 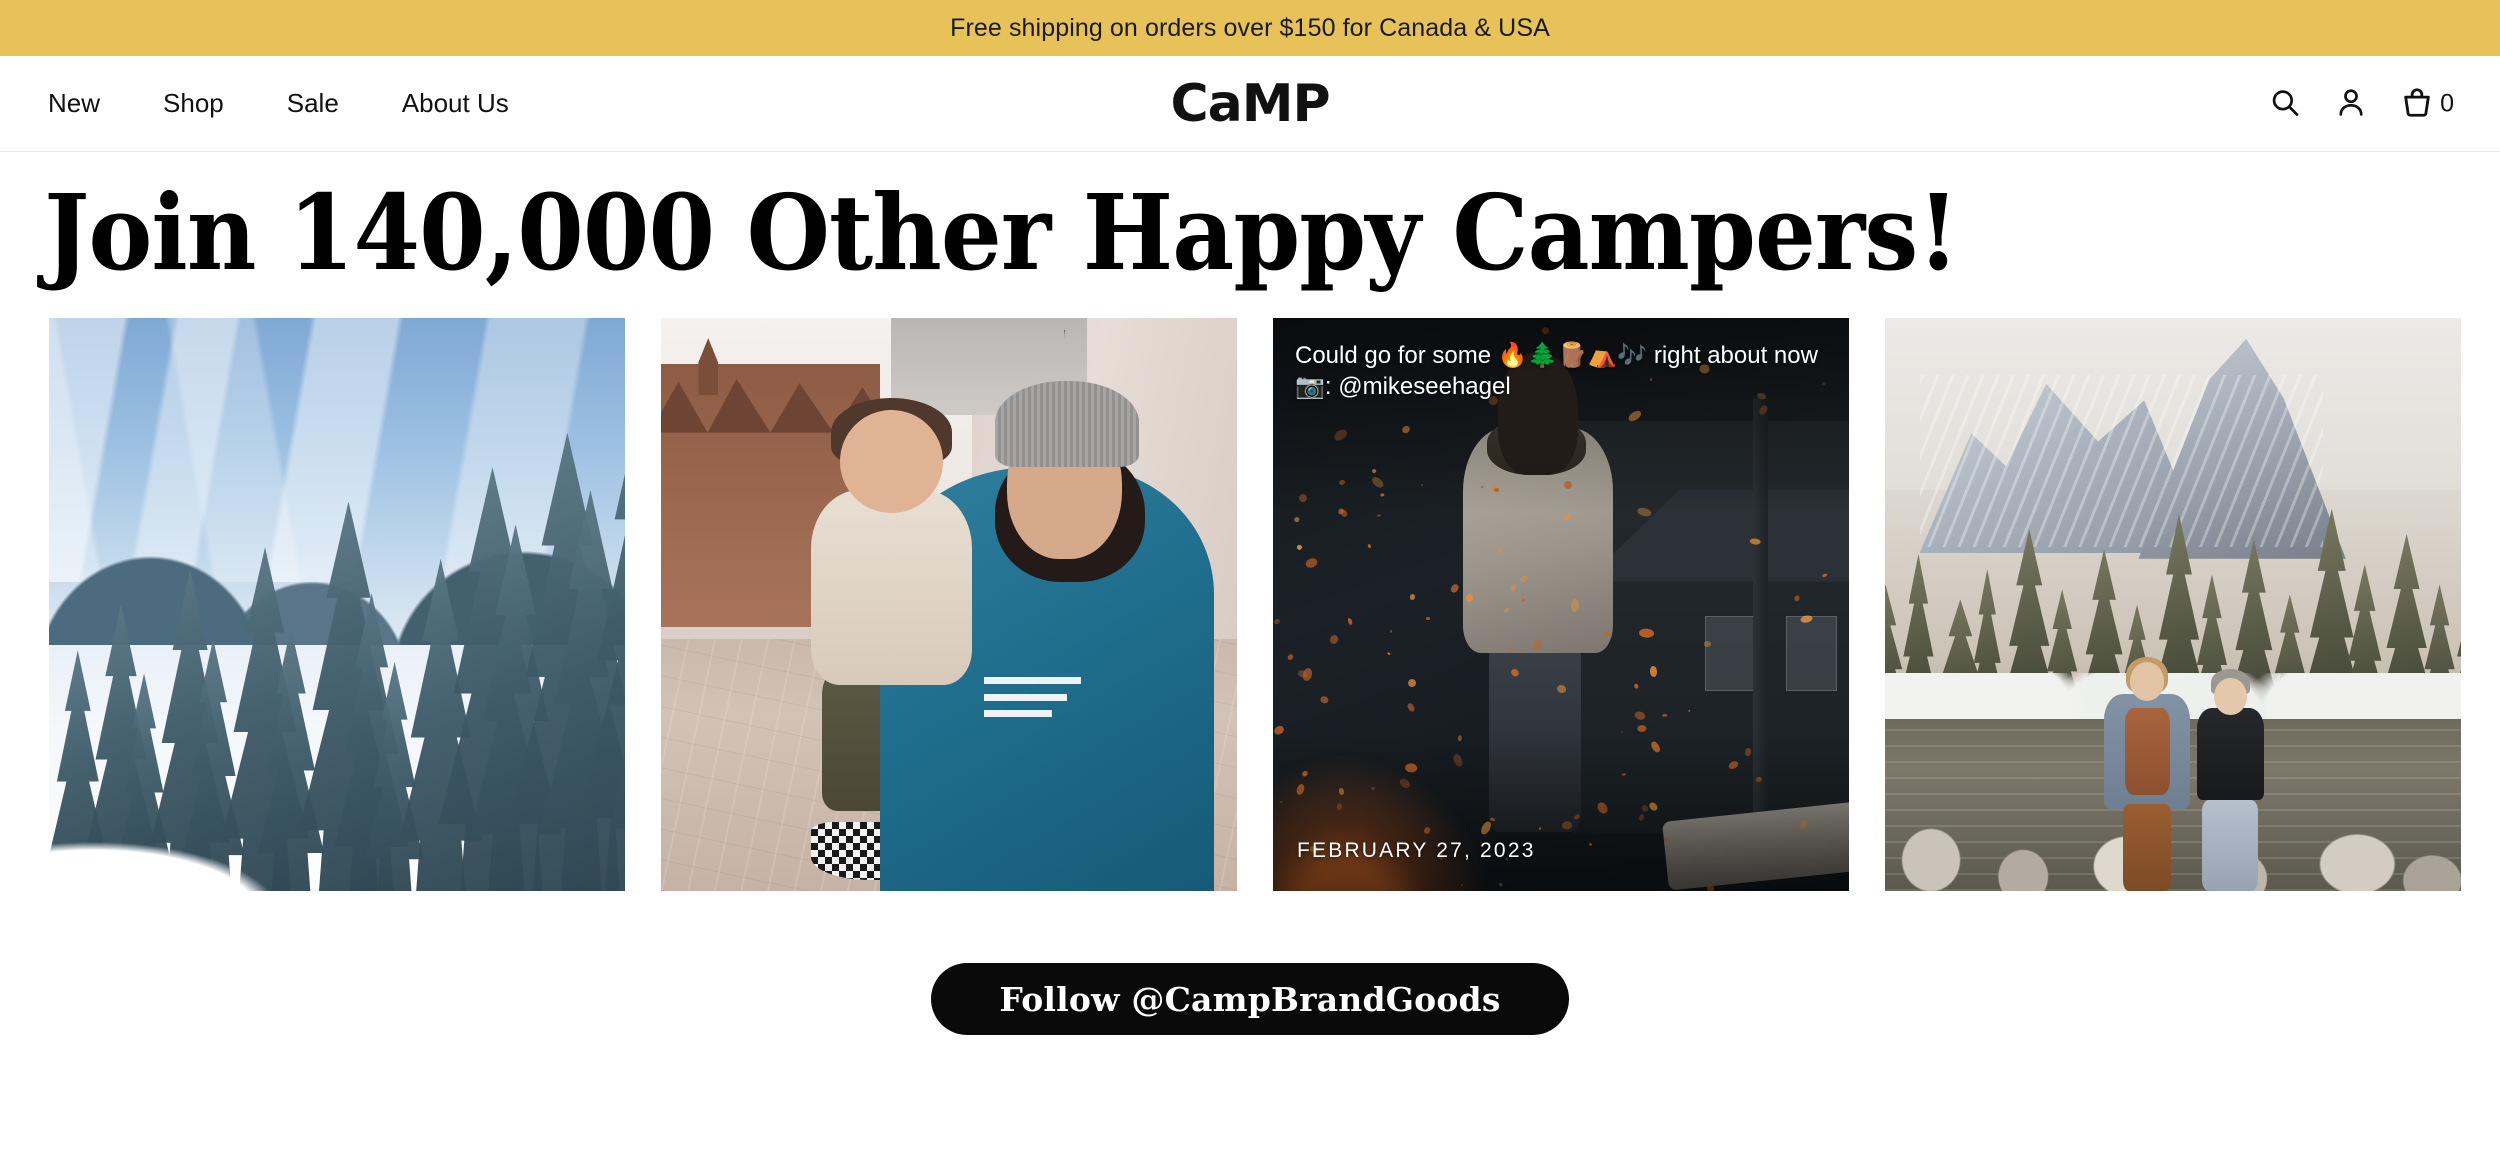 I want to click on cabin-window-right, so click(x=1811, y=653).